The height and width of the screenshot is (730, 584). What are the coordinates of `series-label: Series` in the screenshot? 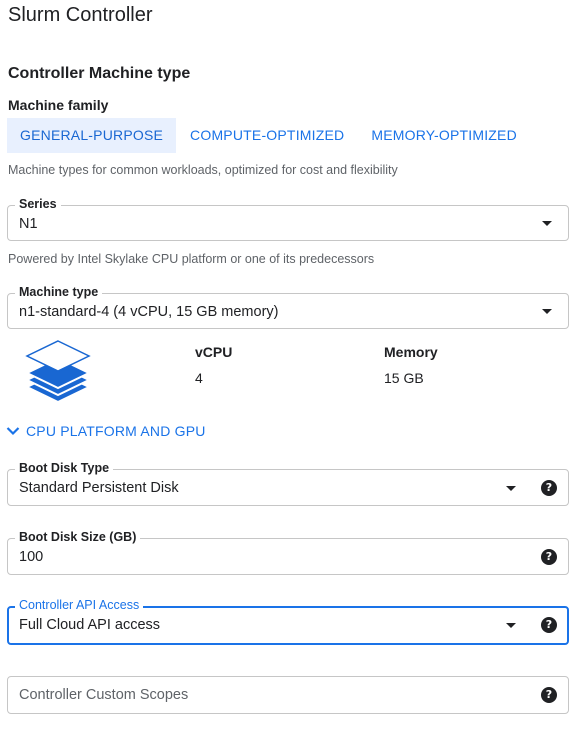 It's located at (38, 204).